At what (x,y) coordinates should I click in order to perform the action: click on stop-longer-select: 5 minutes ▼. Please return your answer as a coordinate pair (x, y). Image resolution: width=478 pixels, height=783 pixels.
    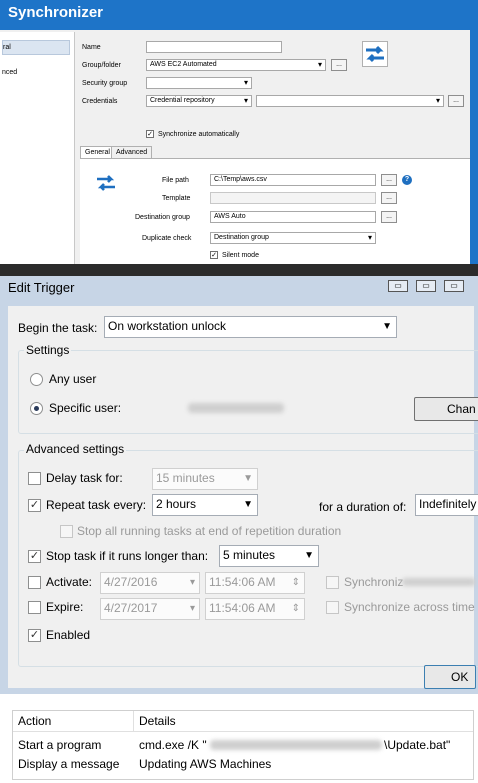
    Looking at the image, I should click on (269, 556).